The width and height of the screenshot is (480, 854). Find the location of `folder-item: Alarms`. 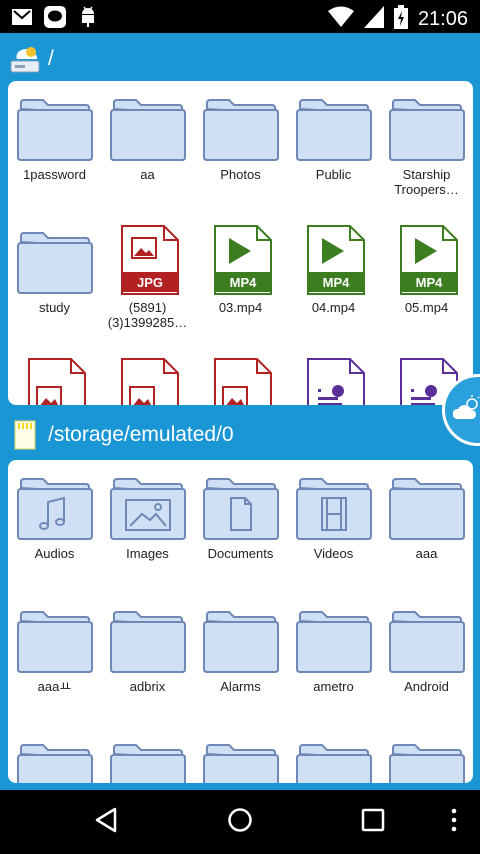

folder-item: Alarms is located at coordinates (240, 664).